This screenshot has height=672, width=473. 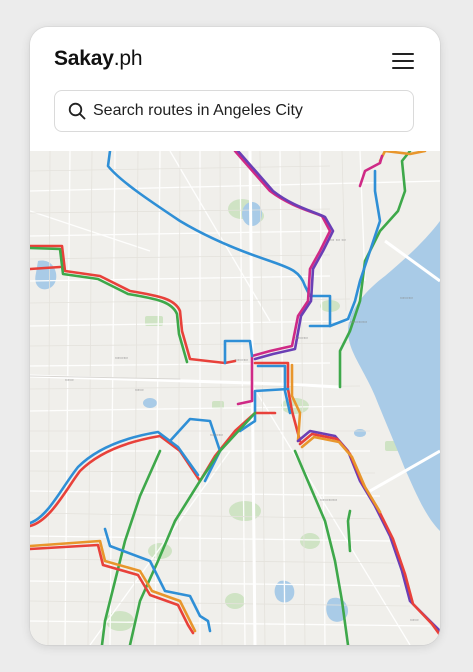 What do you see at coordinates (404, 61) in the screenshot?
I see `hamburger-menu-icon` at bounding box center [404, 61].